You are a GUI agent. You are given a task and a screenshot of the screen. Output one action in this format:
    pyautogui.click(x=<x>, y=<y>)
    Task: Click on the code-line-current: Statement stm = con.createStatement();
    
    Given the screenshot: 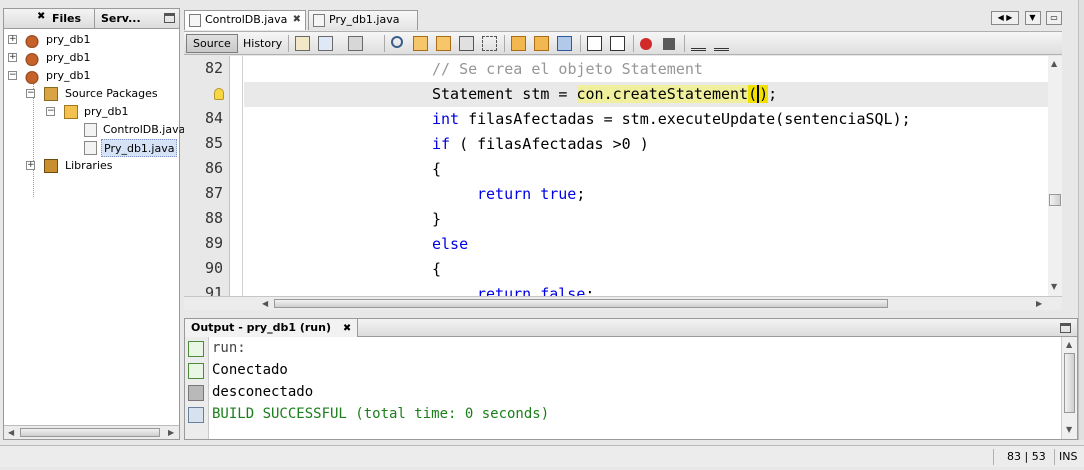 What is the action you would take?
    pyautogui.click(x=646, y=94)
    